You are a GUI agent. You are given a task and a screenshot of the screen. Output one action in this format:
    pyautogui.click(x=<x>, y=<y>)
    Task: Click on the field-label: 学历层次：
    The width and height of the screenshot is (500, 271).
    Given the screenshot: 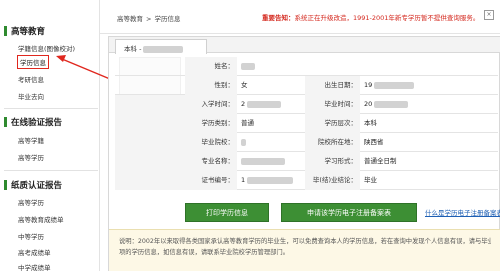 What is the action you would take?
    pyautogui.click(x=332, y=123)
    